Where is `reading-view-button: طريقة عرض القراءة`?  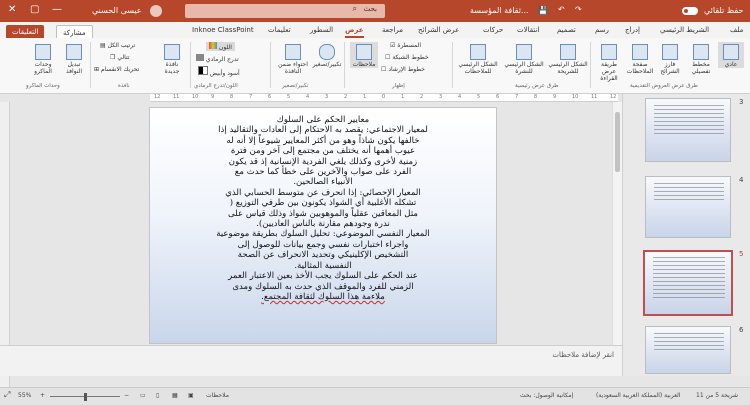 reading-view-button: طريقة عرض القراءة is located at coordinates (609, 62).